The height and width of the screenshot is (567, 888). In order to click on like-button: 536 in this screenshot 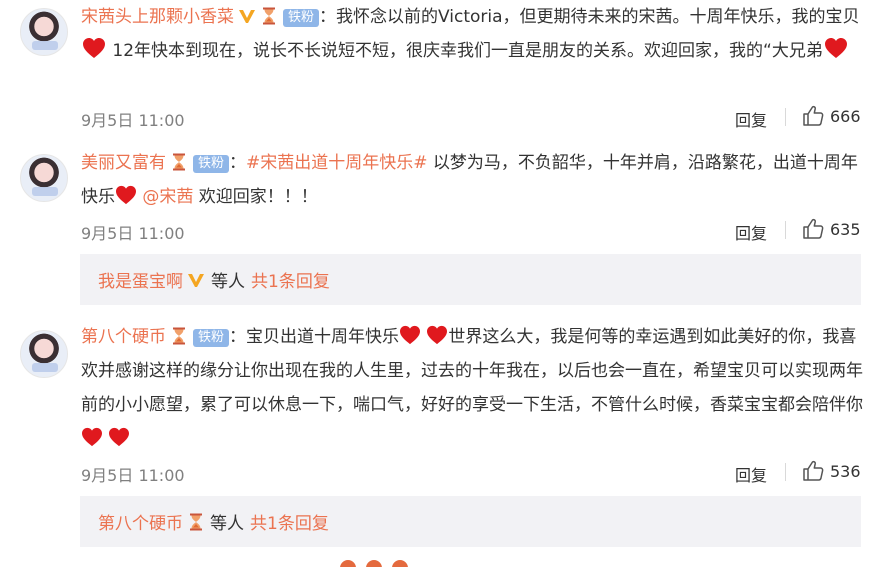, I will do `click(831, 471)`.